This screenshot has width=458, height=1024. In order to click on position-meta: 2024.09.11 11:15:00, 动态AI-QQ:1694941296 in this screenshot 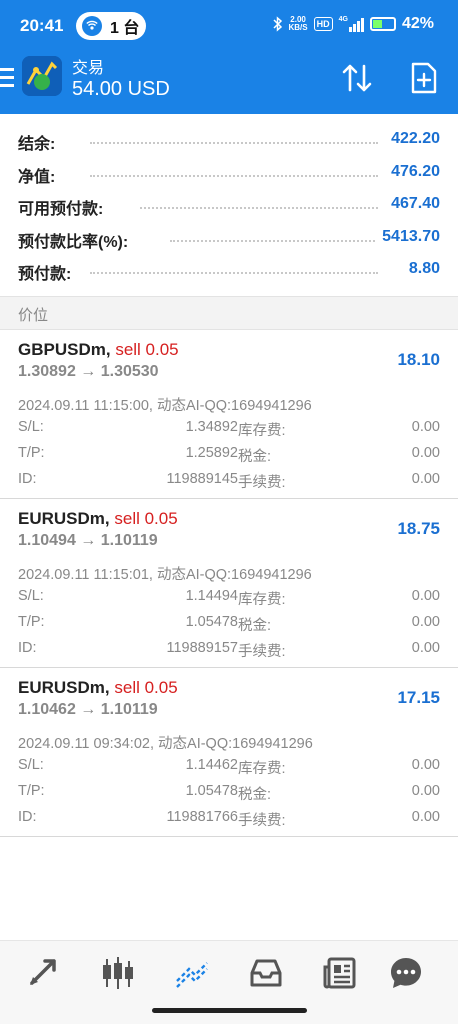, I will do `click(165, 406)`.